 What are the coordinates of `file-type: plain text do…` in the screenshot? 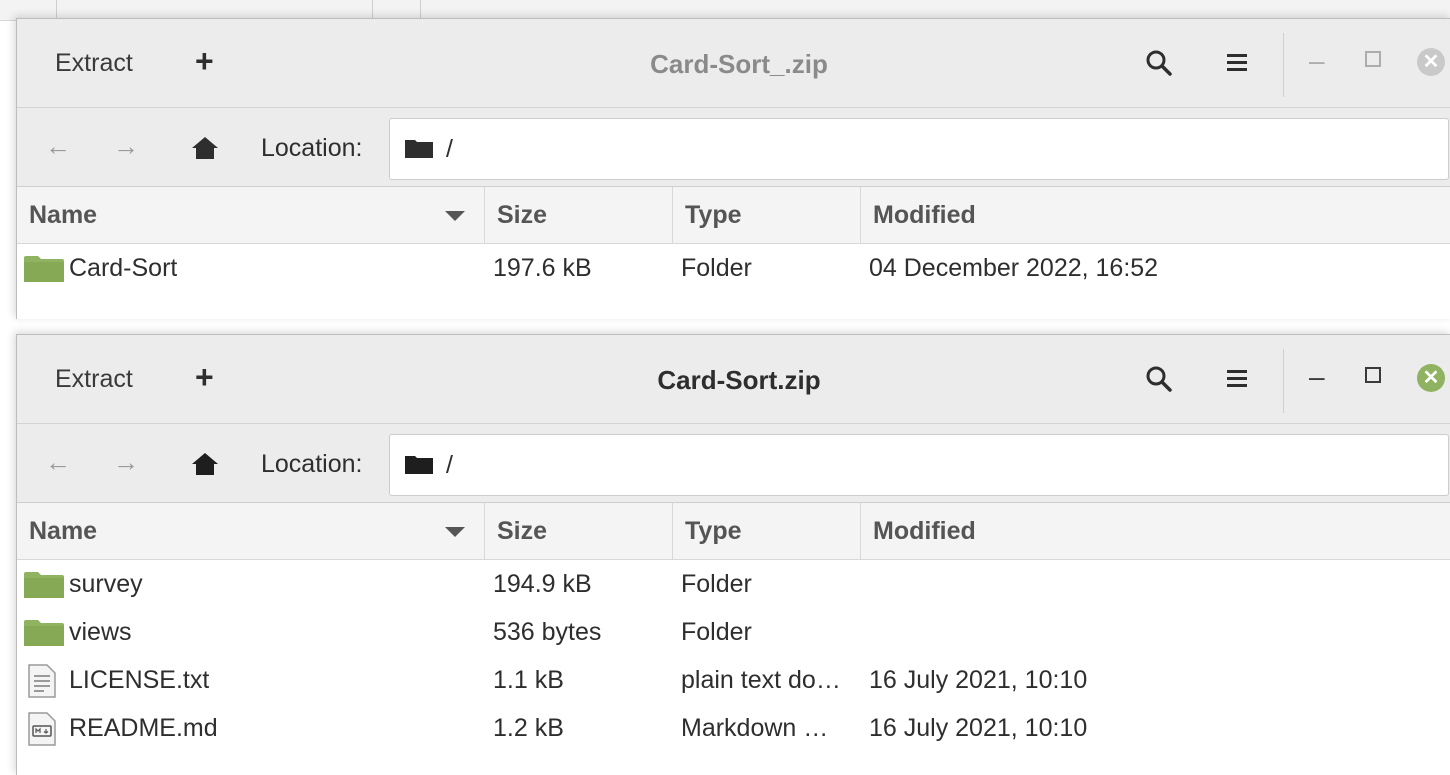 It's located at (761, 680).